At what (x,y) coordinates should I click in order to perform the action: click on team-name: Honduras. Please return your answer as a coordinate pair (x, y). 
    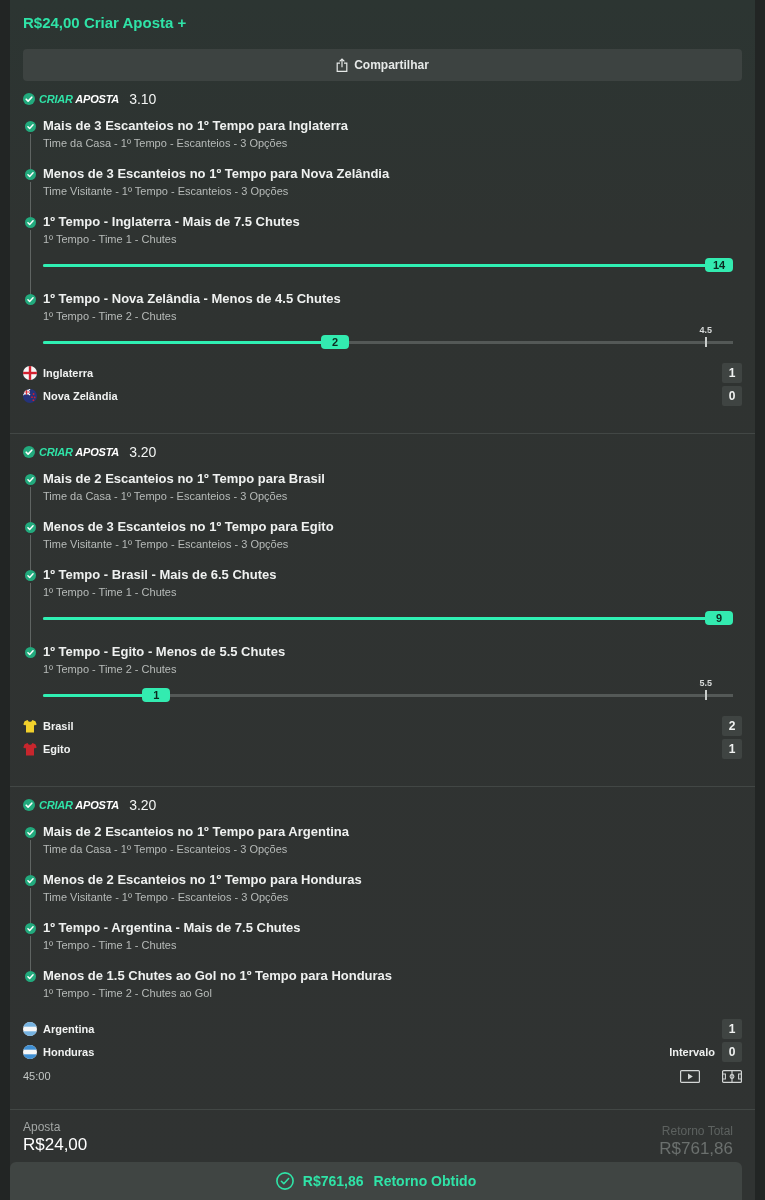
    Looking at the image, I should click on (69, 1051).